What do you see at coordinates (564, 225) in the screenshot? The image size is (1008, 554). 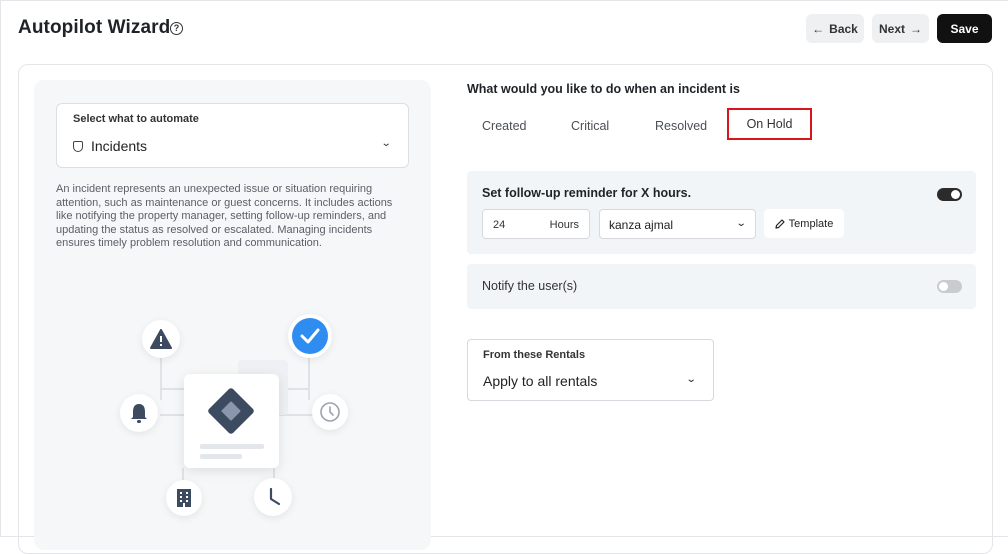 I see `hours-unit: Hours` at bounding box center [564, 225].